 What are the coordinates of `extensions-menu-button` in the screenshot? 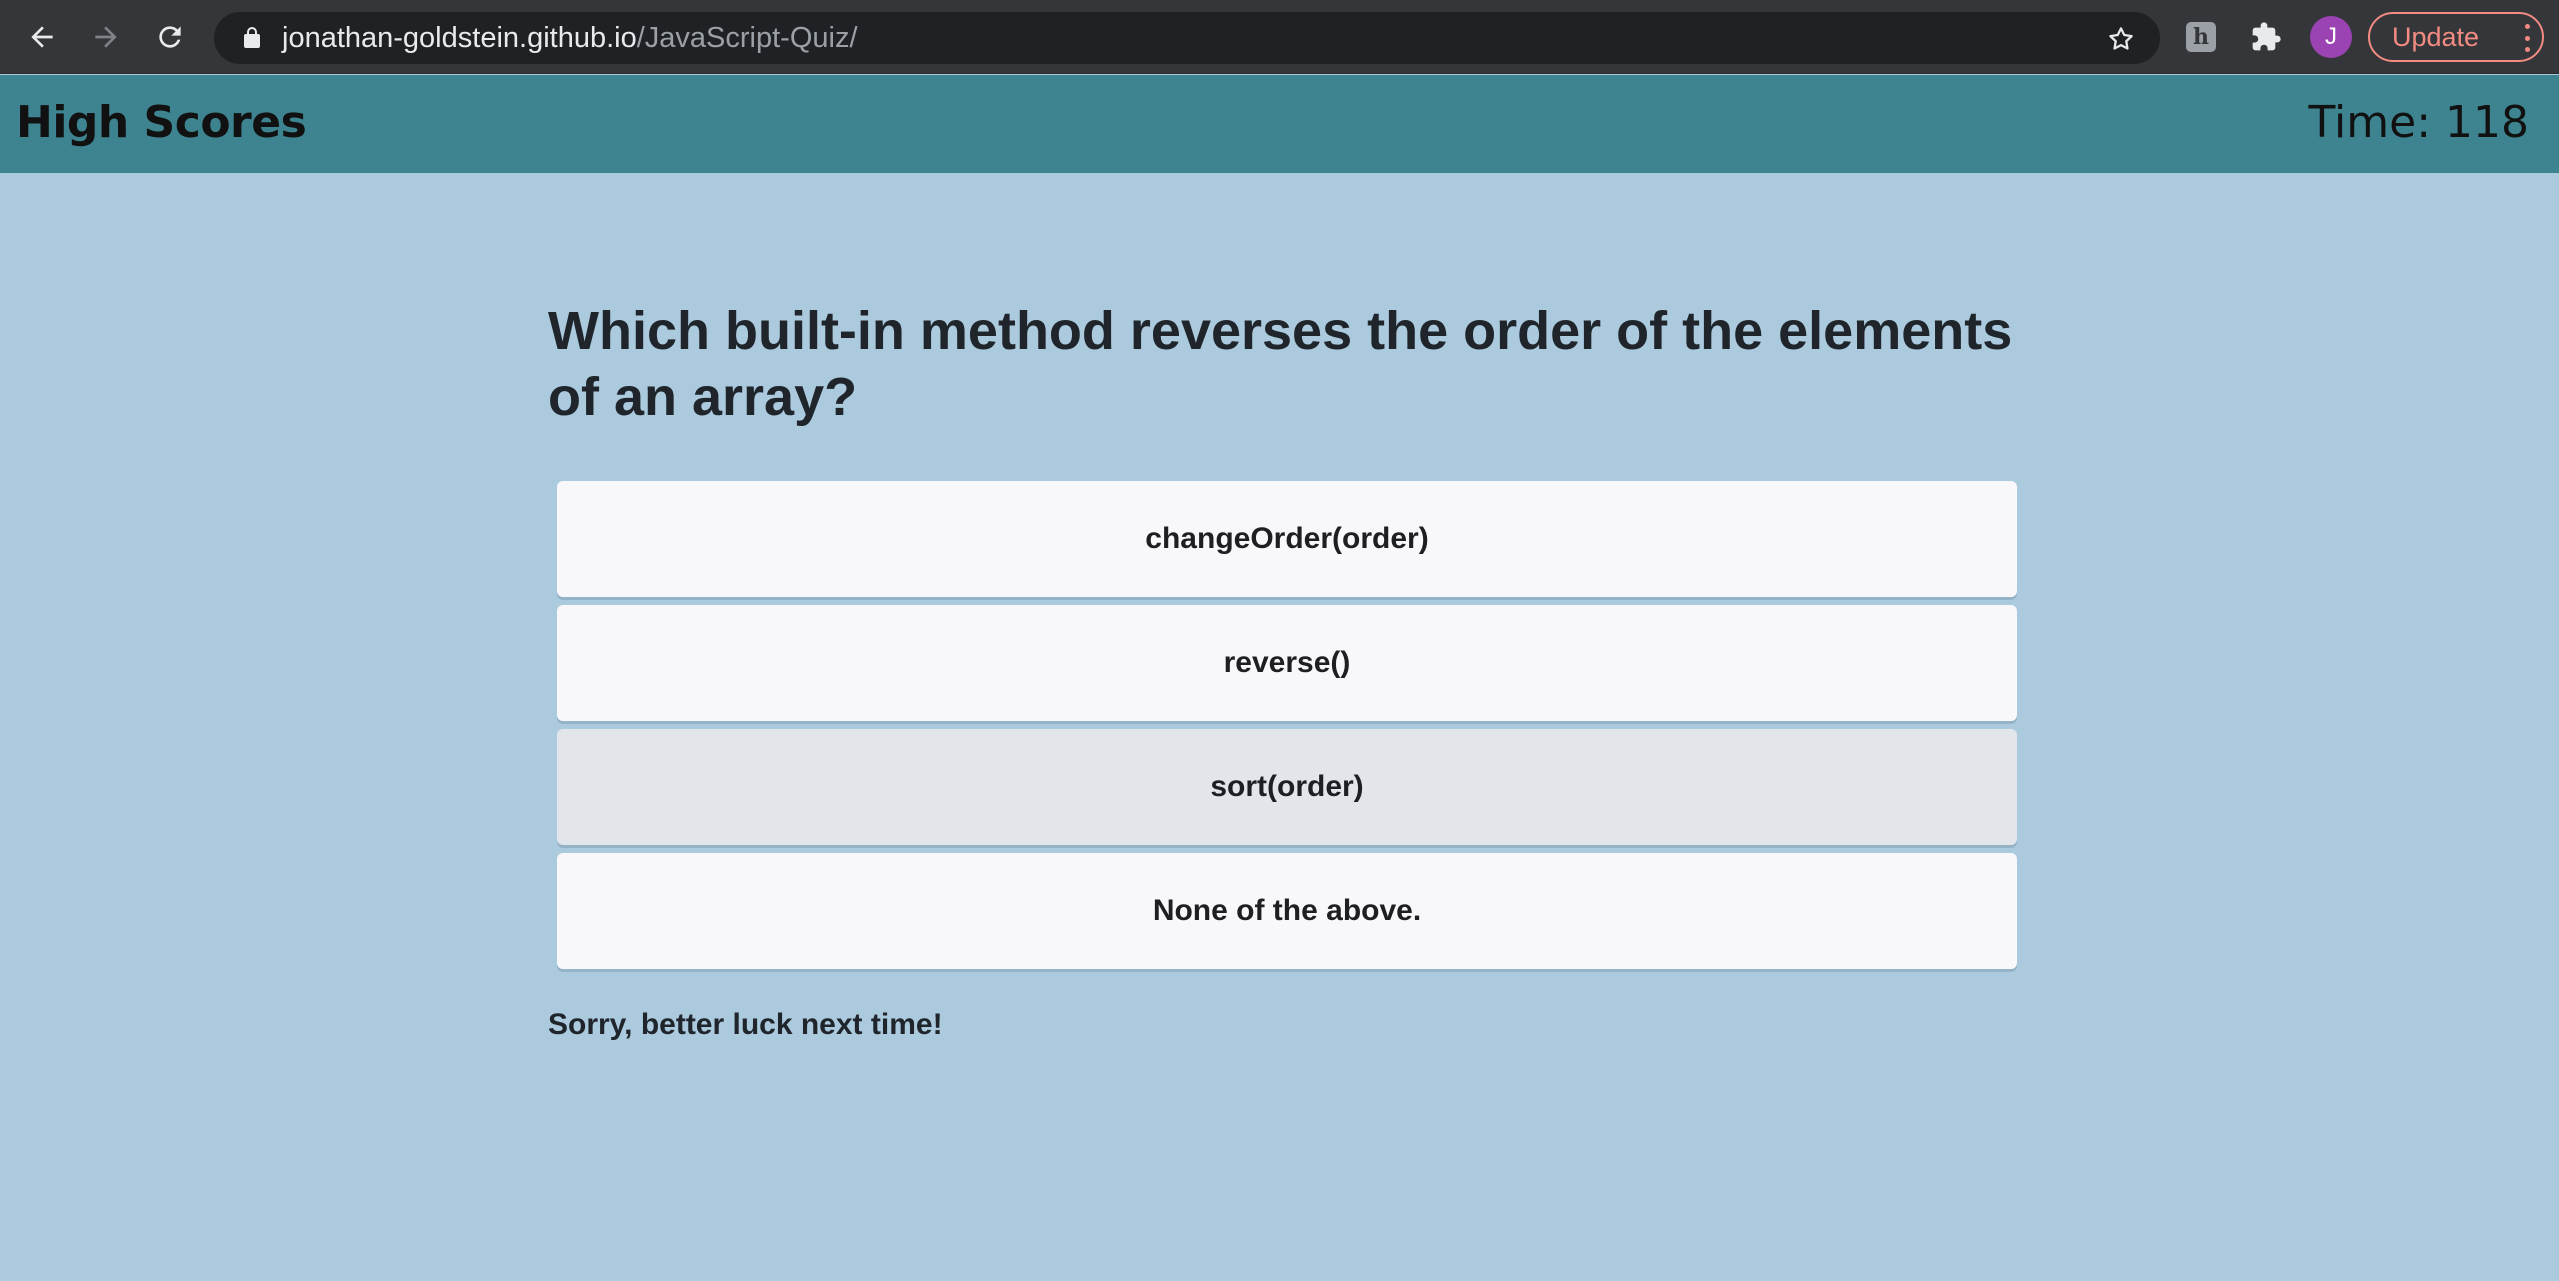 It's located at (2266, 37).